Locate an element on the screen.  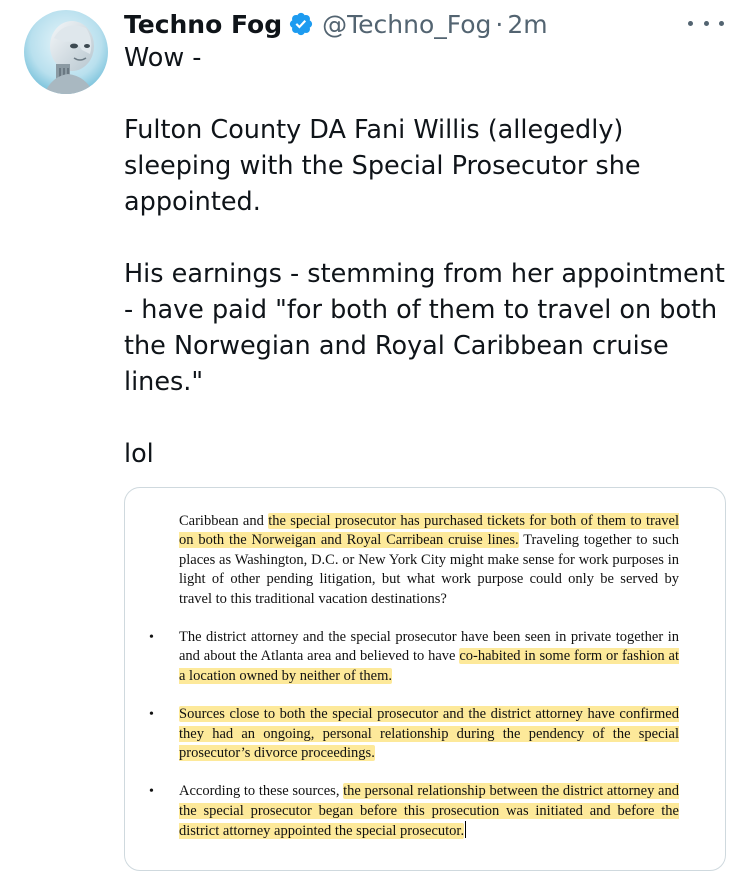
doc-text: According to these sources, is located at coordinates (261, 791).